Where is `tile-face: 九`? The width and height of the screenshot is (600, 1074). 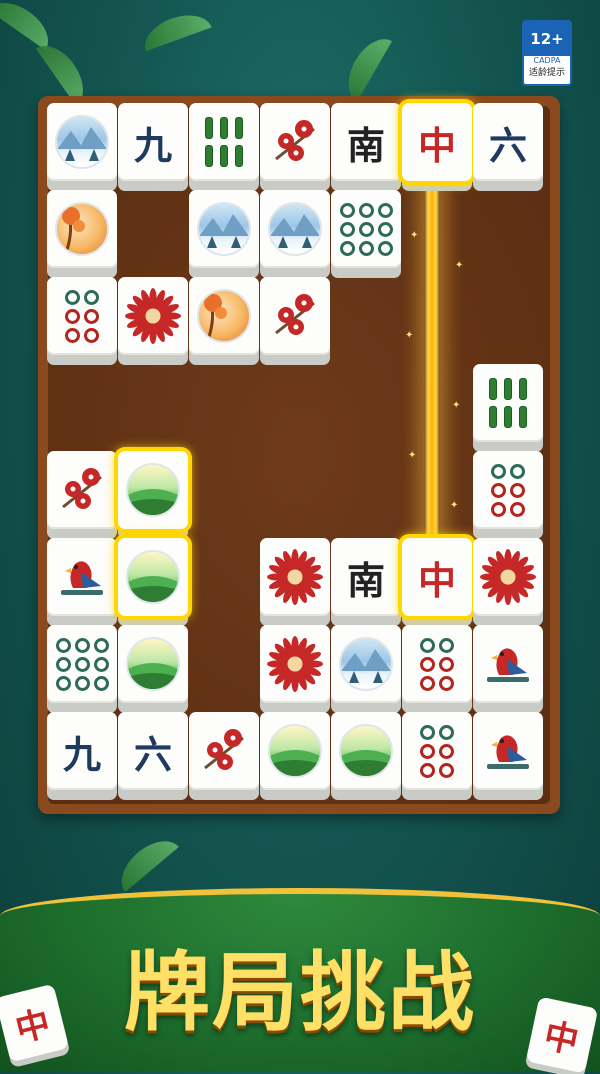 tile-face: 九 is located at coordinates (153, 142).